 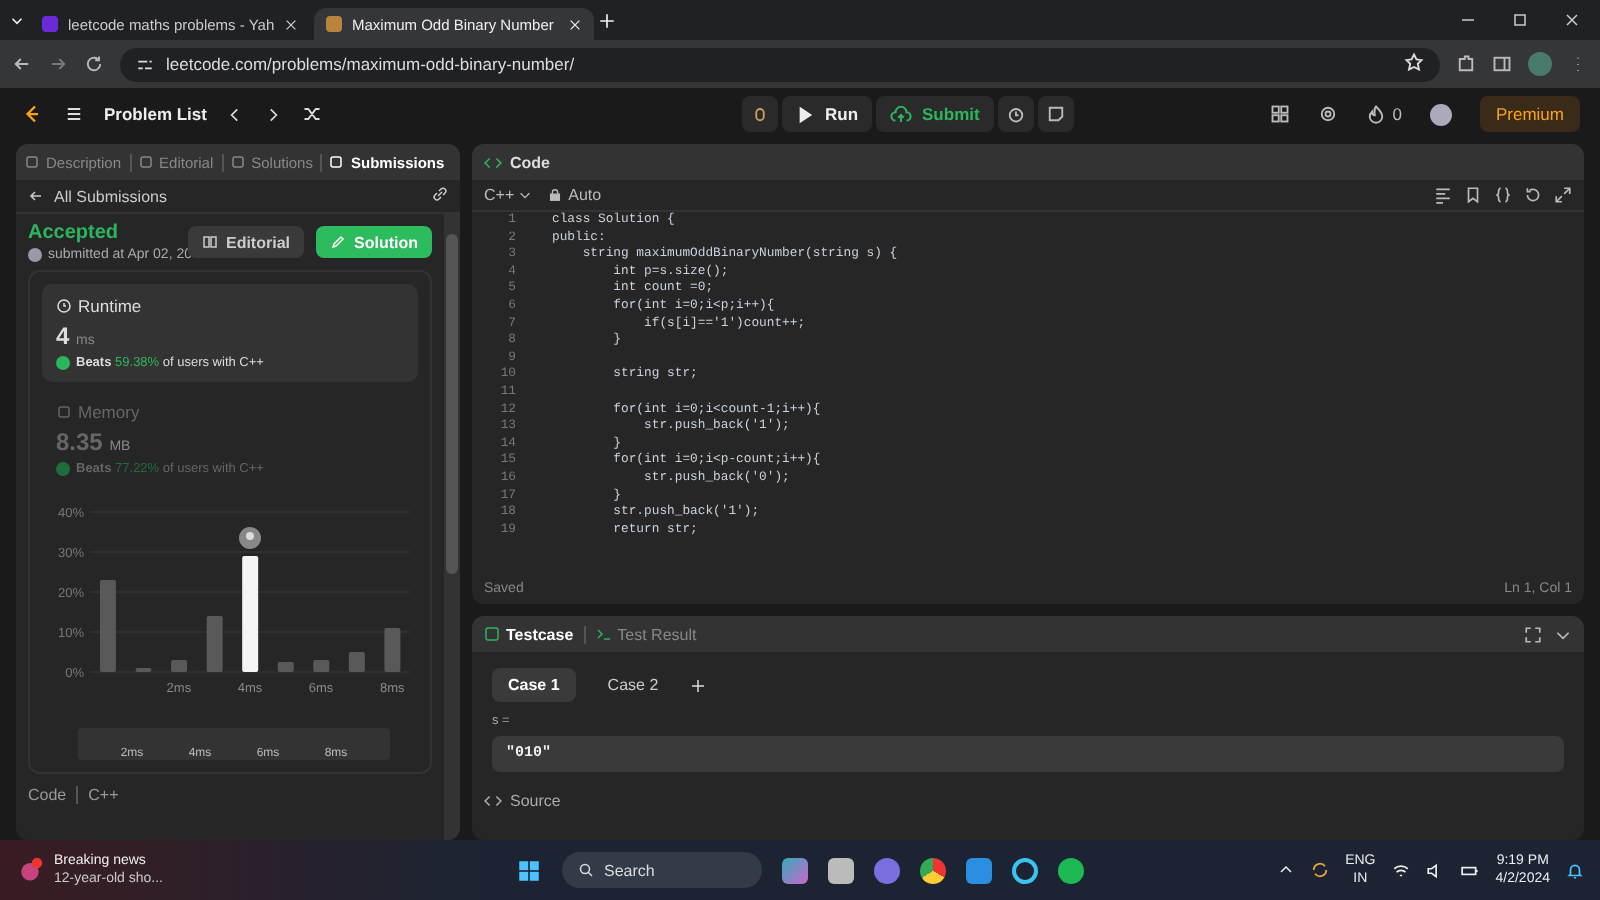 What do you see at coordinates (1533, 634) in the screenshot?
I see `fullscreen-icon` at bounding box center [1533, 634].